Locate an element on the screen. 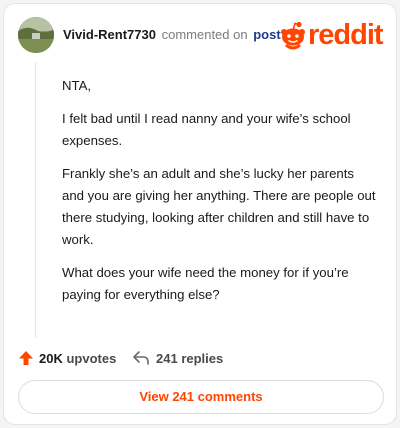 The height and width of the screenshot is (428, 400). avatar-image-icon is located at coordinates (36, 35).